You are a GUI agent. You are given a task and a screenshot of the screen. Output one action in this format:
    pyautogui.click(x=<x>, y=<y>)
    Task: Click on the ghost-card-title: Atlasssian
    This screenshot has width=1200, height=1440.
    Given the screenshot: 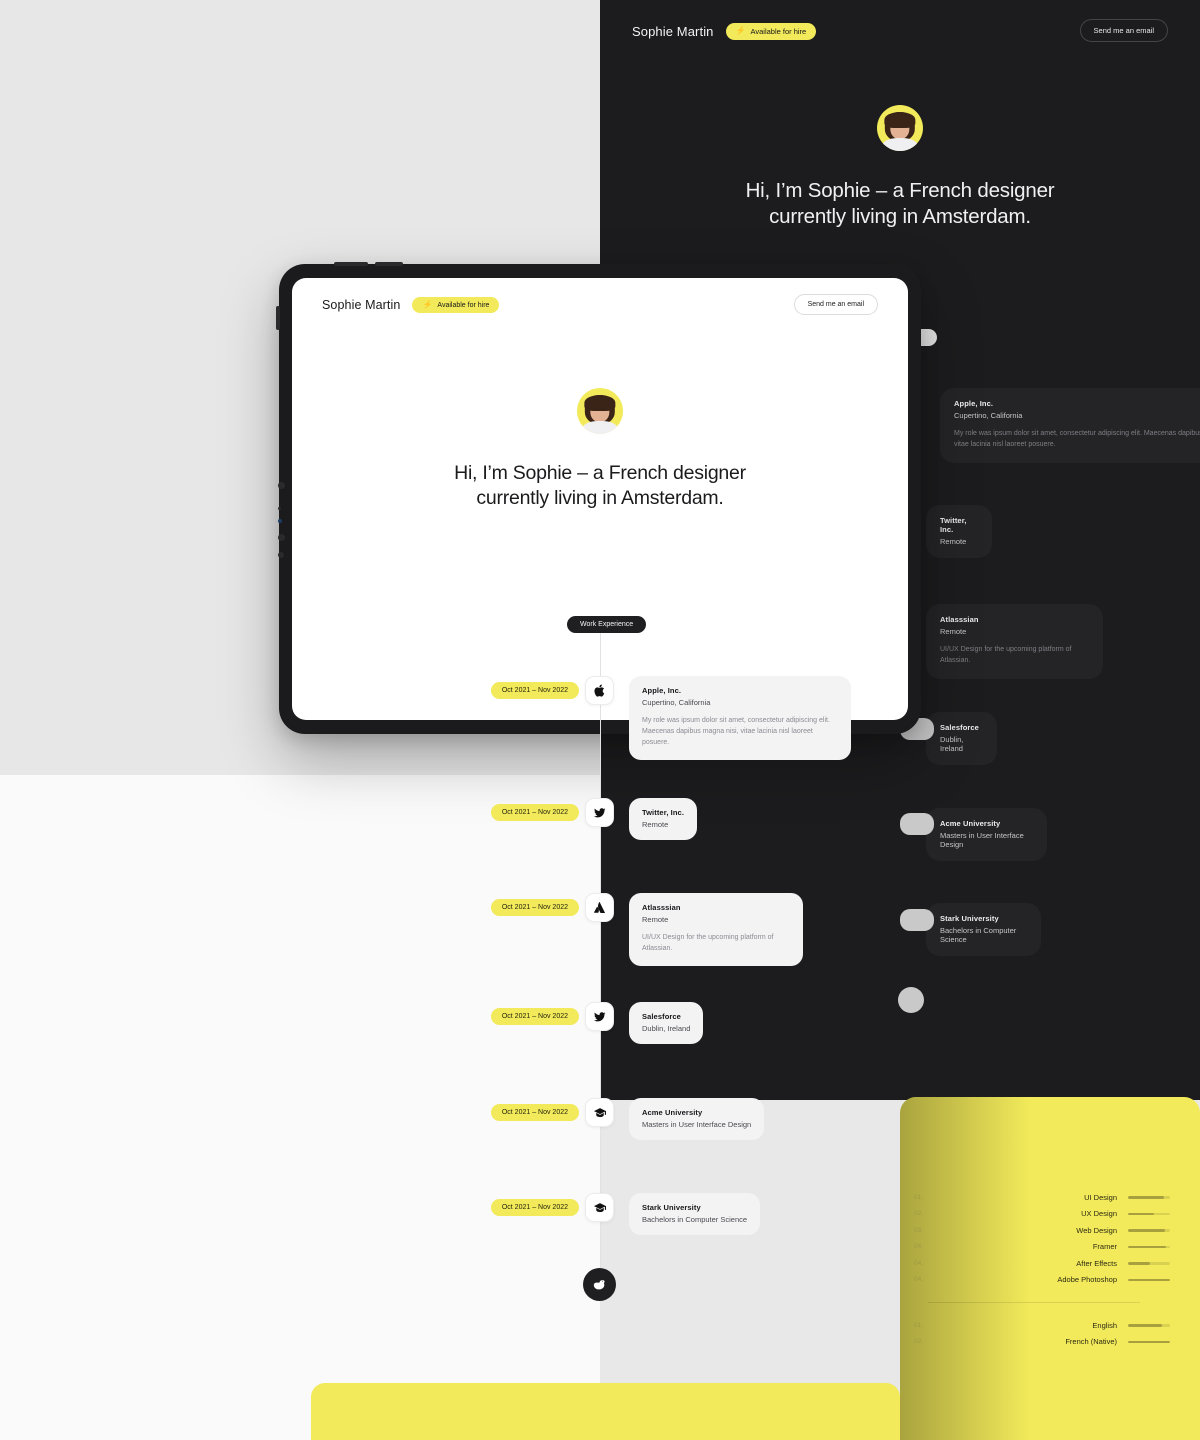 What is the action you would take?
    pyautogui.click(x=959, y=619)
    